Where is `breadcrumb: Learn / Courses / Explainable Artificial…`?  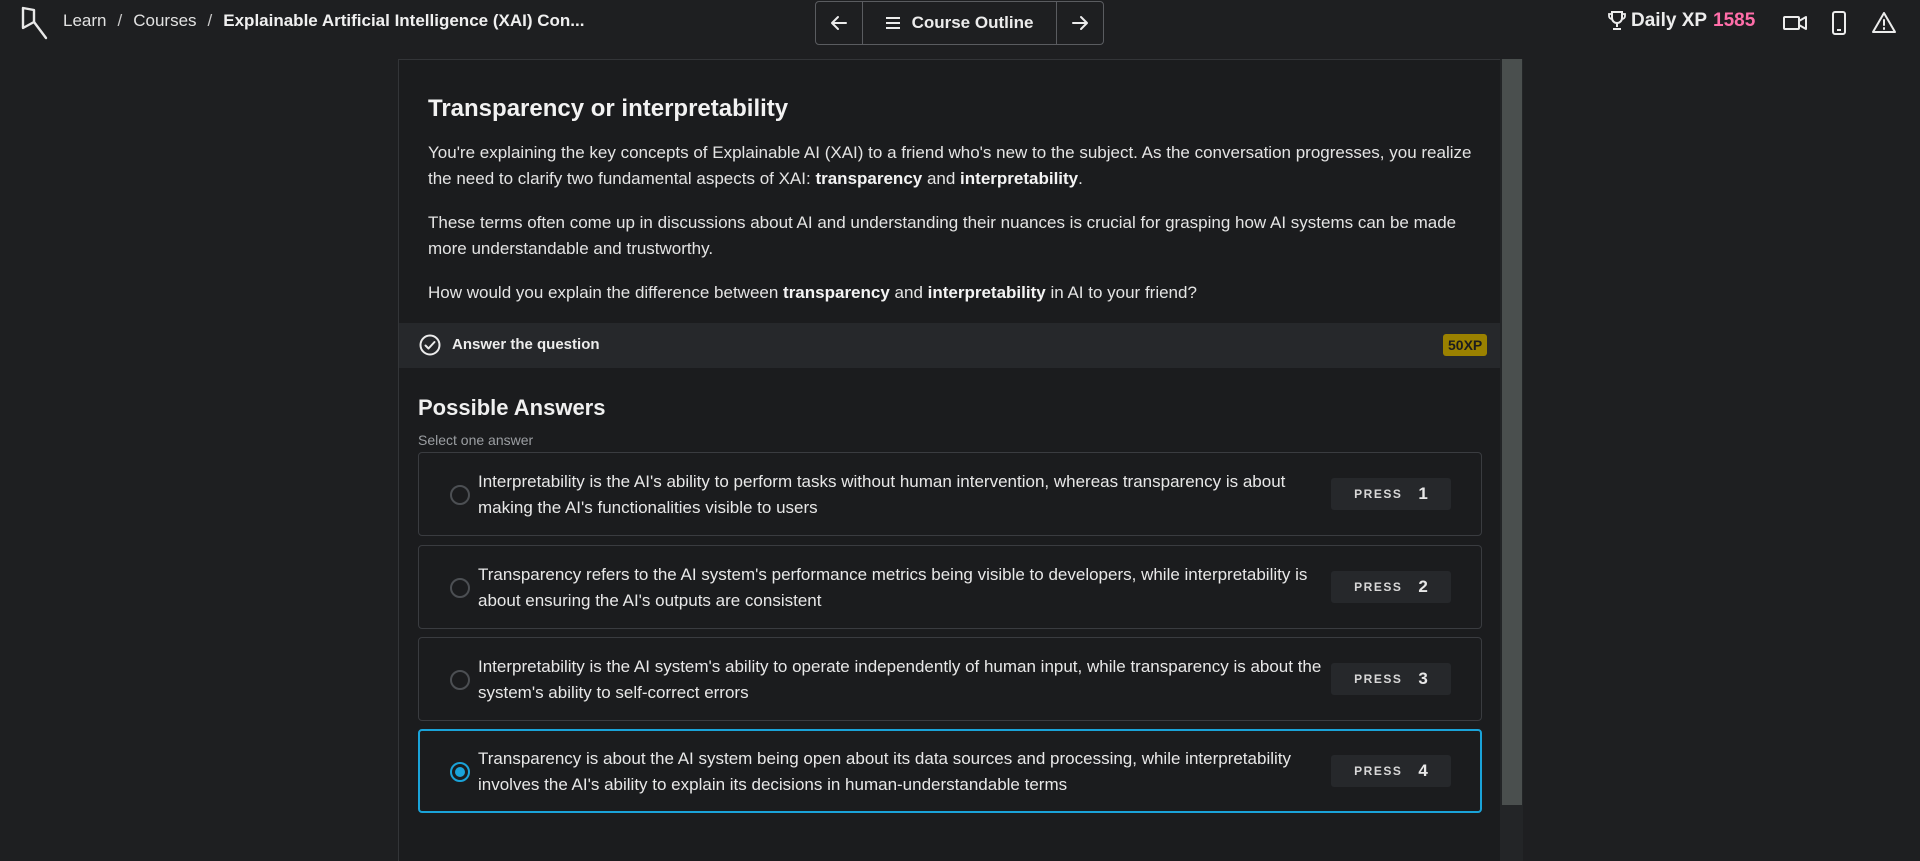
breadcrumb: Learn / Courses / Explainable Artificial… is located at coordinates (323, 21).